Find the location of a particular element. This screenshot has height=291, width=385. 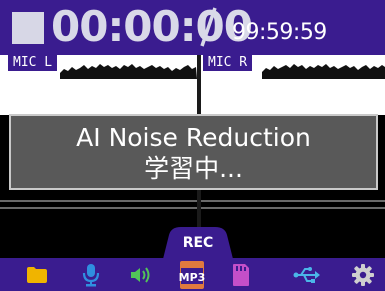

svg-text: MP3 is located at coordinates (192, 277).